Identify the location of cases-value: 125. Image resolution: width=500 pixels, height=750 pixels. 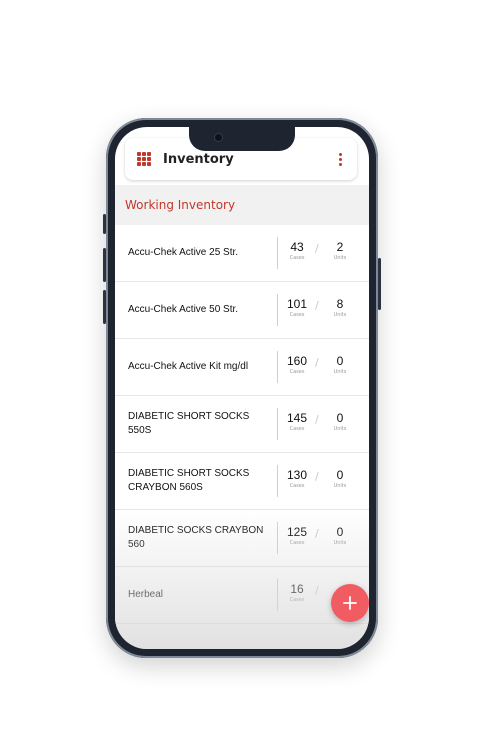
(297, 532).